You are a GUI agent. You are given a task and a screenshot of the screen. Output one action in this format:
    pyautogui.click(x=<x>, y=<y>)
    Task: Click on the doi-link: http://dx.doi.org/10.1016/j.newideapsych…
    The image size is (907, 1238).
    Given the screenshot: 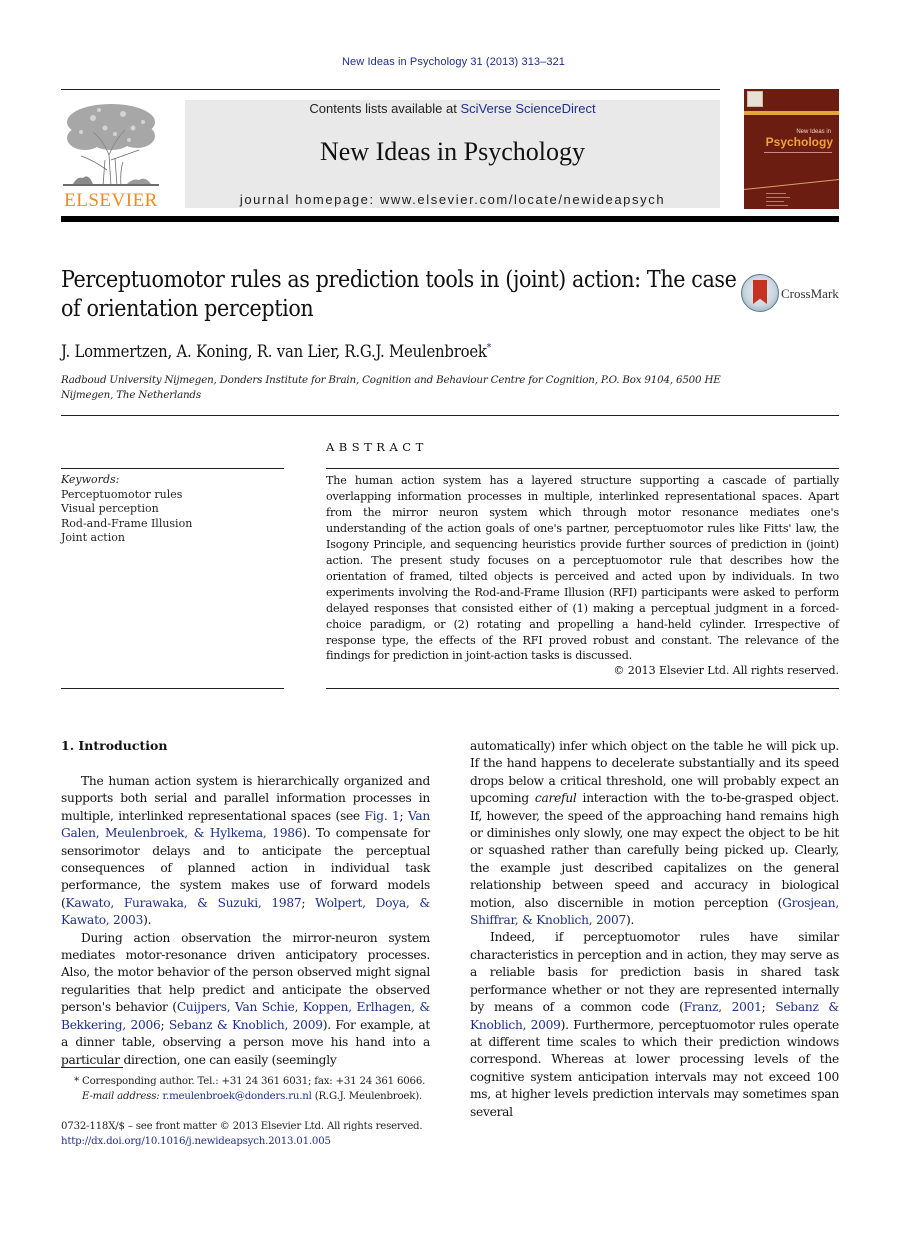 What is the action you would take?
    pyautogui.click(x=196, y=1141)
    